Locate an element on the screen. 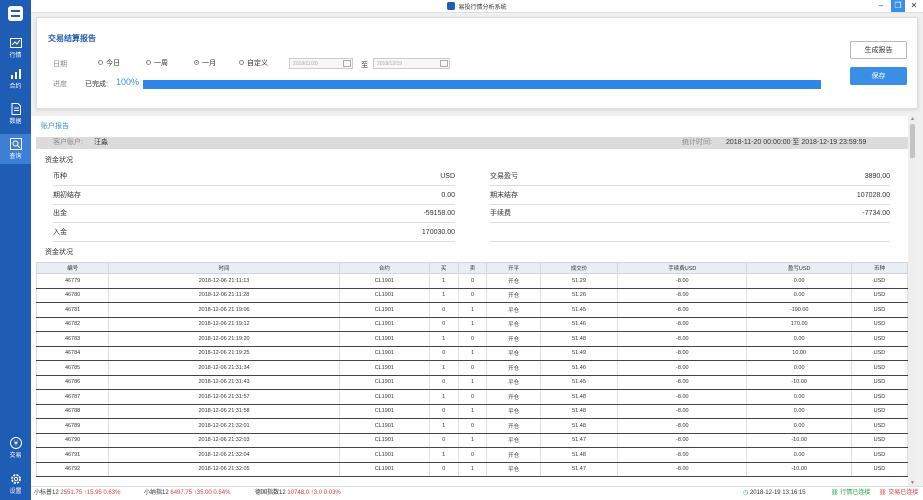 The width and height of the screenshot is (923, 500). radio-week: 一周 is located at coordinates (157, 63).